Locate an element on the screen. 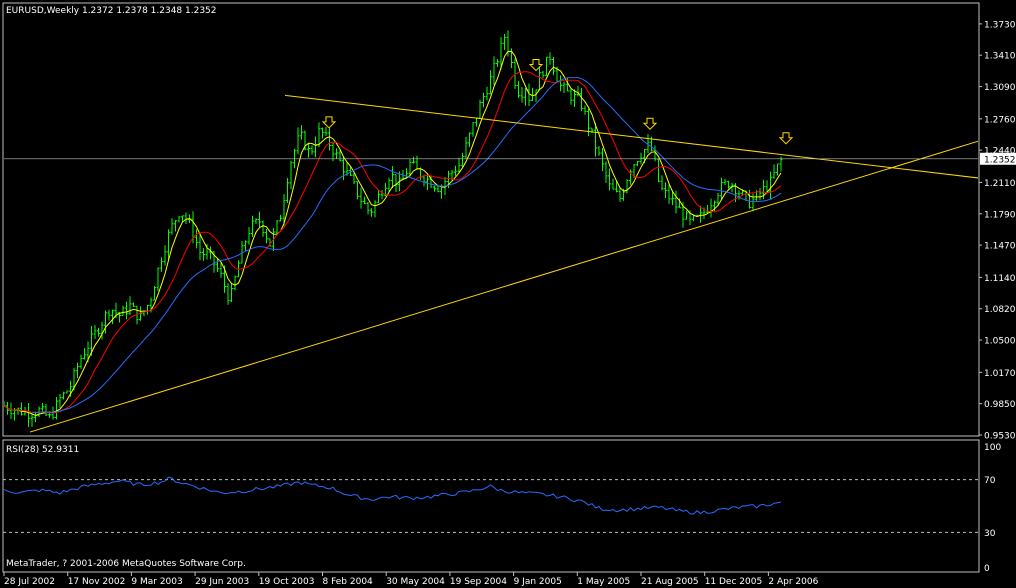 This screenshot has height=588, width=1016. x-tick-label: 9 Jan 2005 is located at coordinates (538, 582).